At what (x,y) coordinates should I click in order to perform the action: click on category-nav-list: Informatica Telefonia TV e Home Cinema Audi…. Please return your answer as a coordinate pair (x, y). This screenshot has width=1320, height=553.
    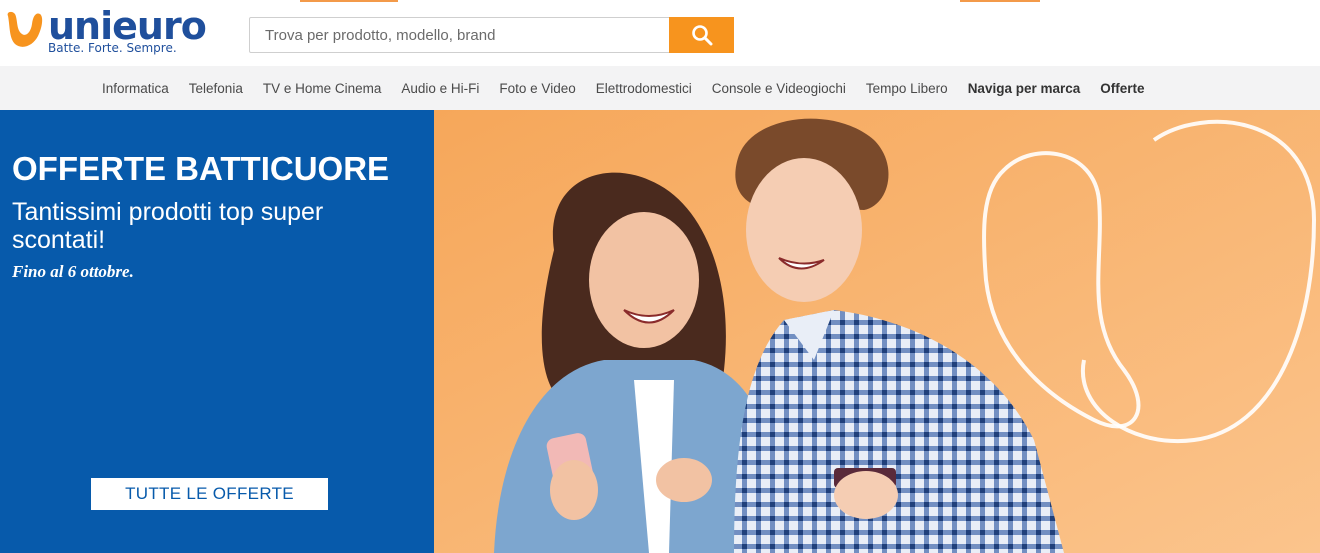
    Looking at the image, I should click on (623, 88).